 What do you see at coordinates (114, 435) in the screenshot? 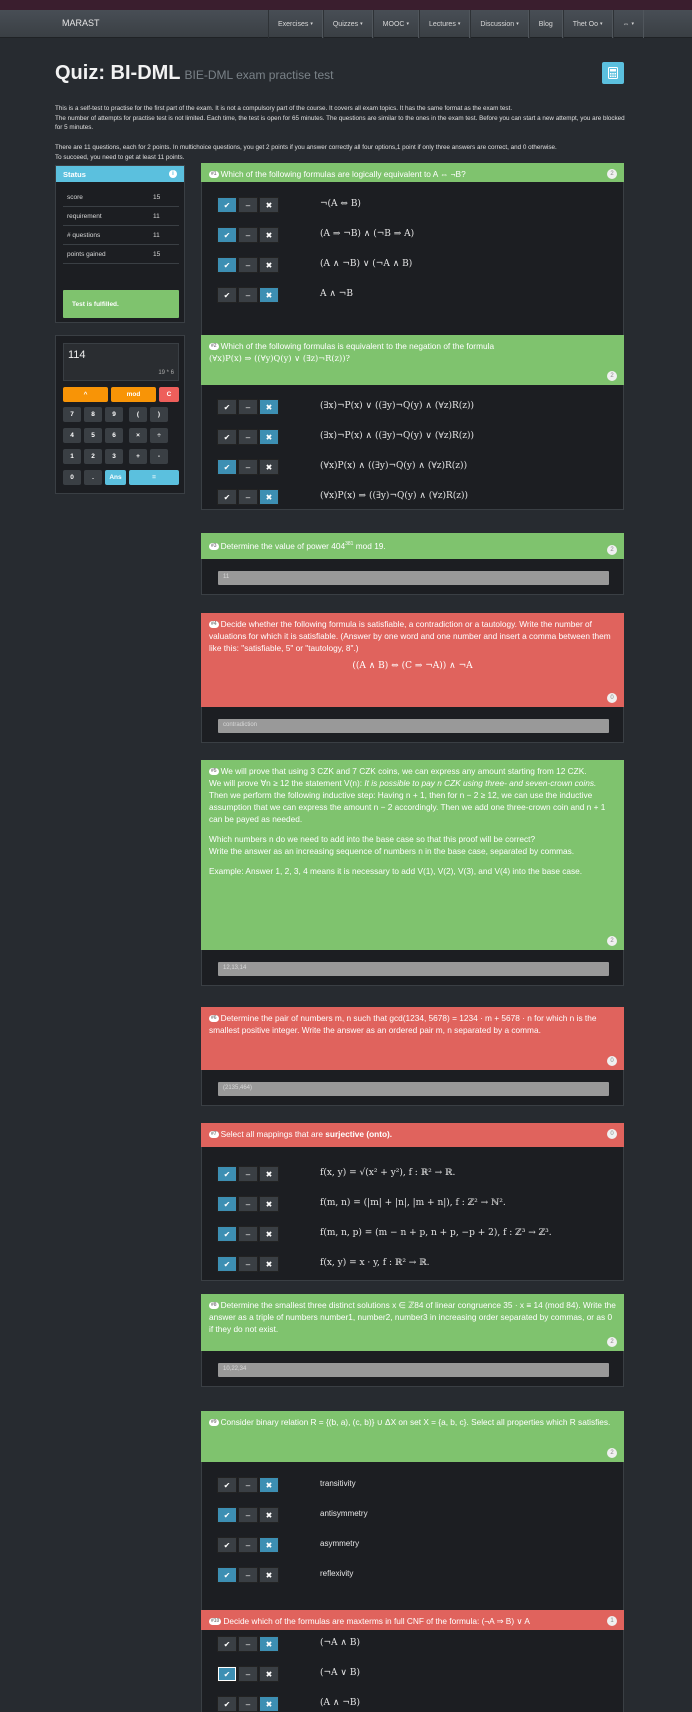
I see `calc-key: 6` at bounding box center [114, 435].